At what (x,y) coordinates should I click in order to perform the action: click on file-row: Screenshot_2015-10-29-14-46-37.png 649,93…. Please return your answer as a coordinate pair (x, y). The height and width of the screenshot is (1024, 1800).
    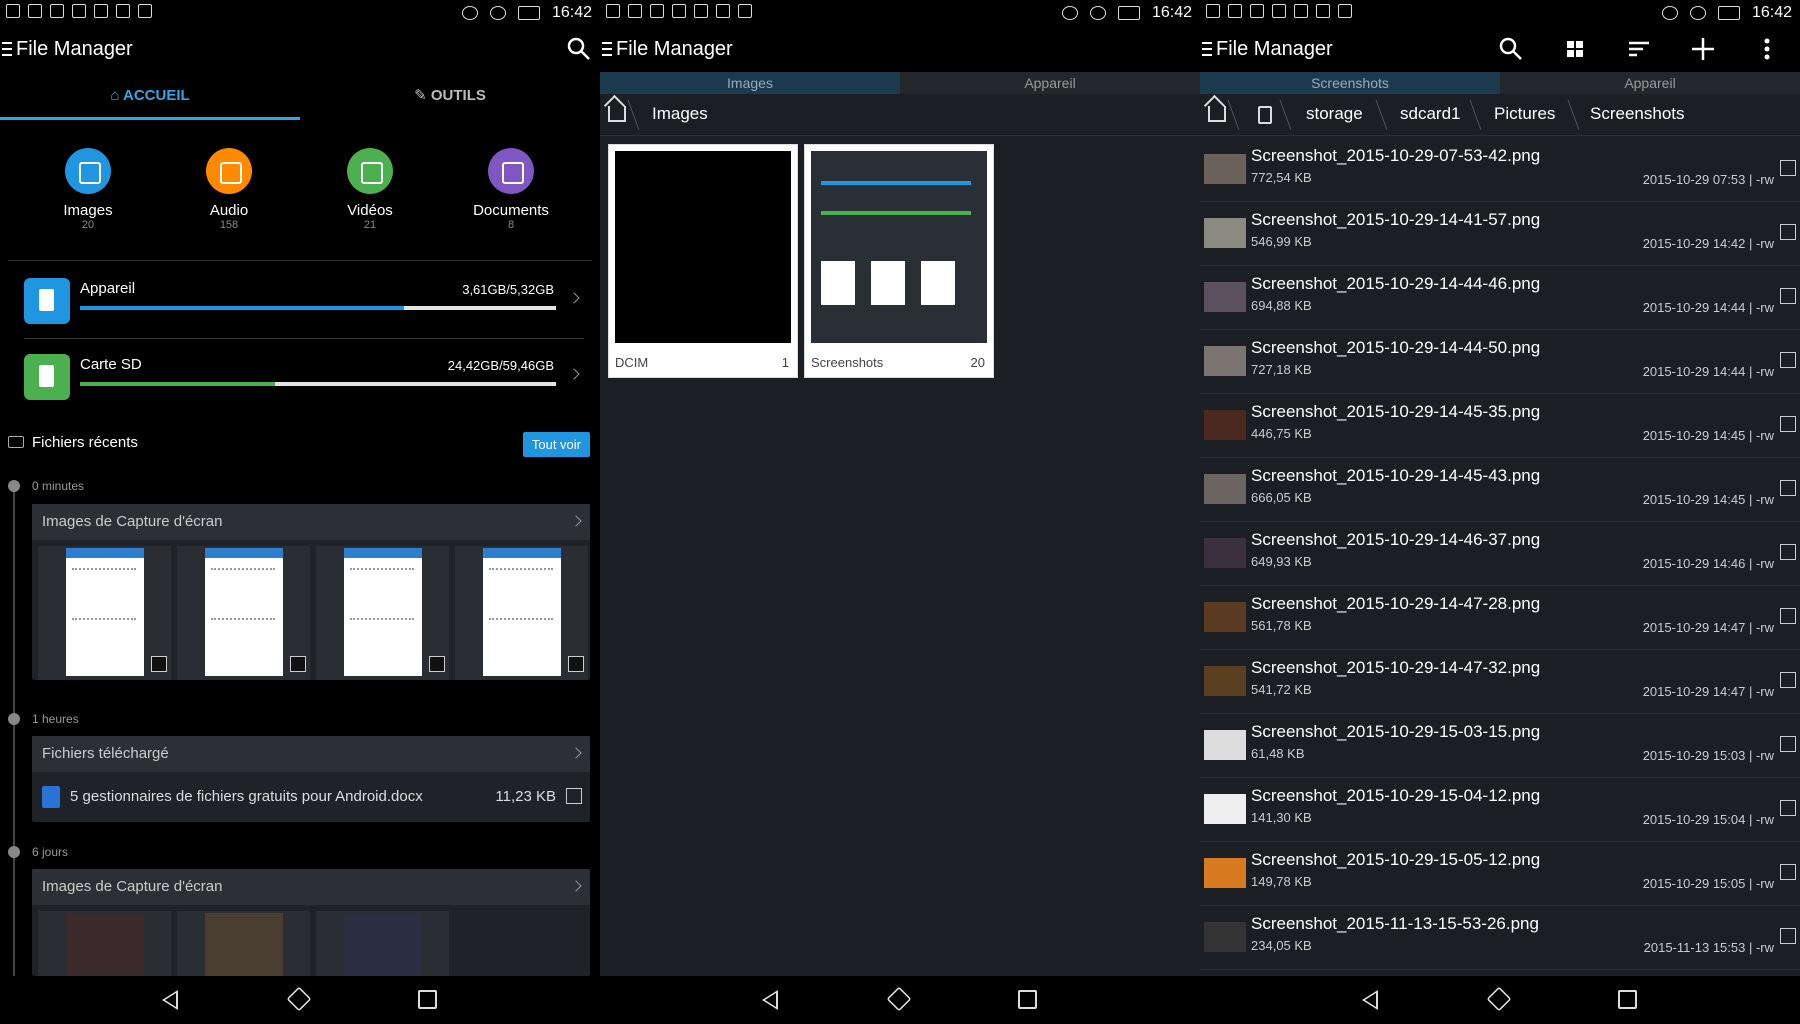
    Looking at the image, I should click on (1500, 554).